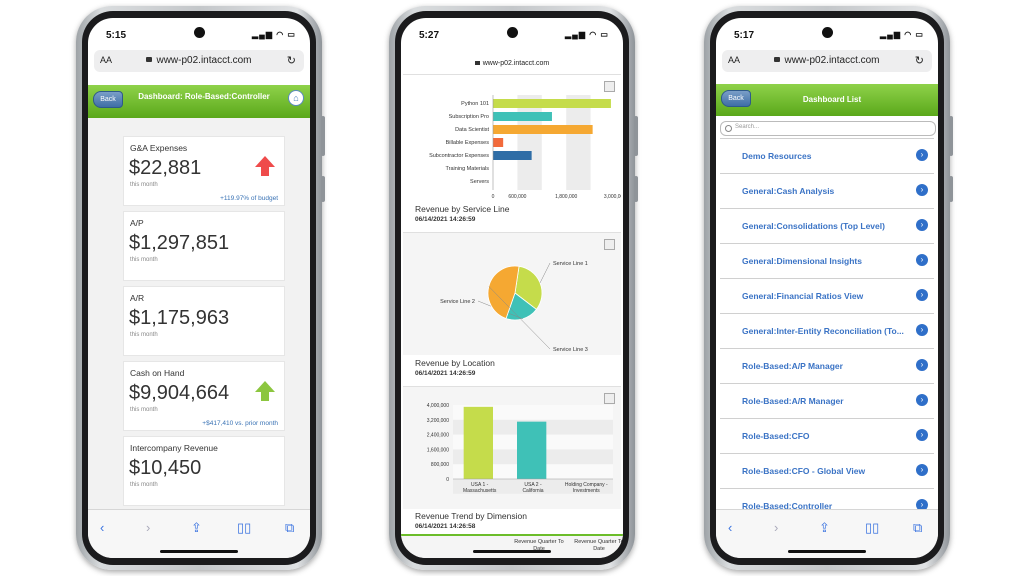  I want to click on tick-label: 3,000,000, so click(612, 196).